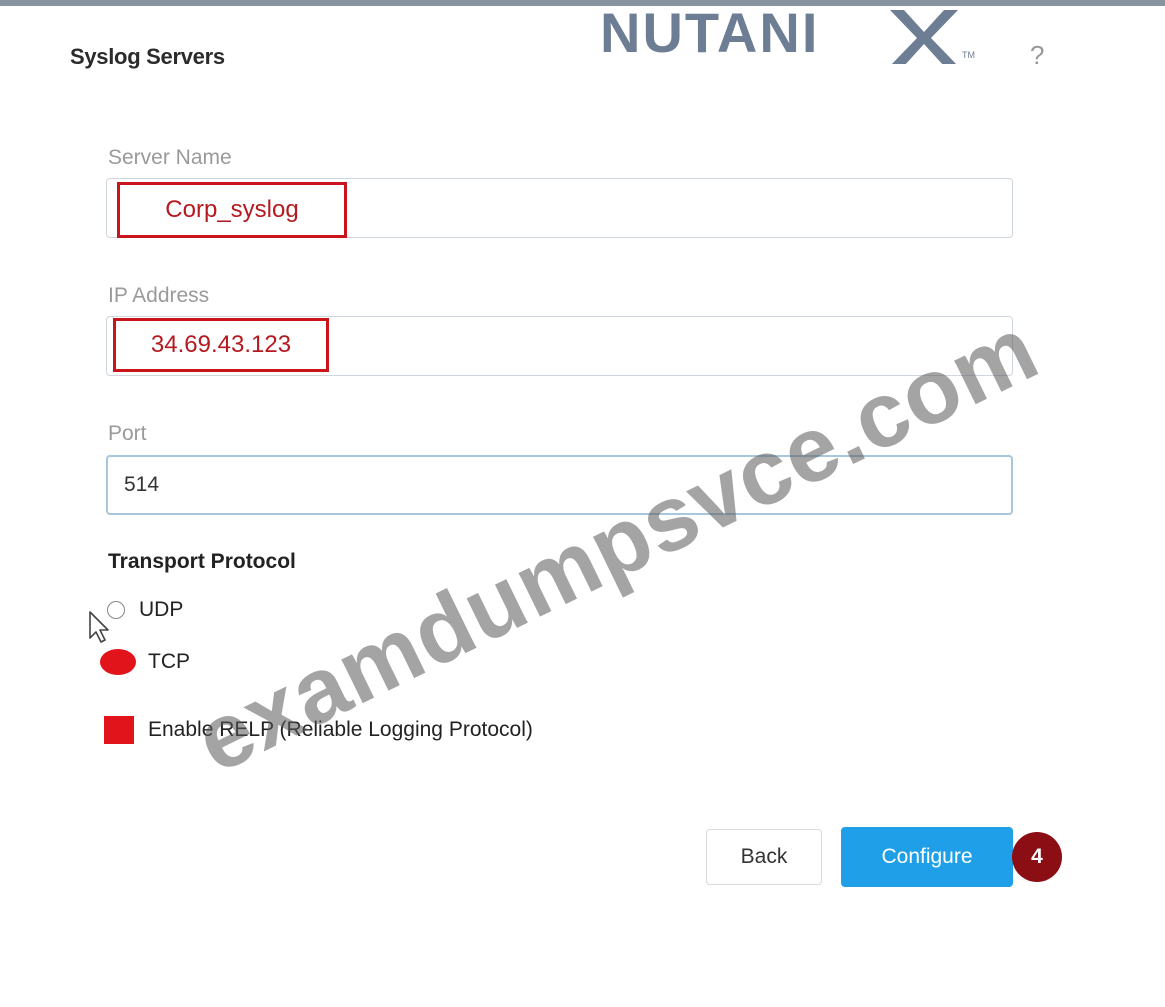  I want to click on configure-button: Configure, so click(927, 857).